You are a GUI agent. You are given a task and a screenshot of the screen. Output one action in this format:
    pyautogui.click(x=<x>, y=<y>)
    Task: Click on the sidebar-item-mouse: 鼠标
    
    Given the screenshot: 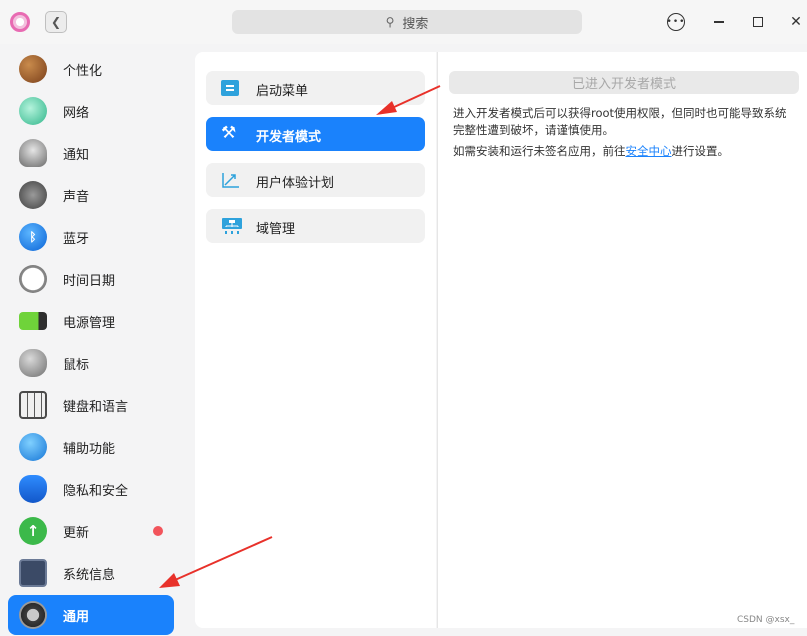 What is the action you would take?
    pyautogui.click(x=91, y=363)
    